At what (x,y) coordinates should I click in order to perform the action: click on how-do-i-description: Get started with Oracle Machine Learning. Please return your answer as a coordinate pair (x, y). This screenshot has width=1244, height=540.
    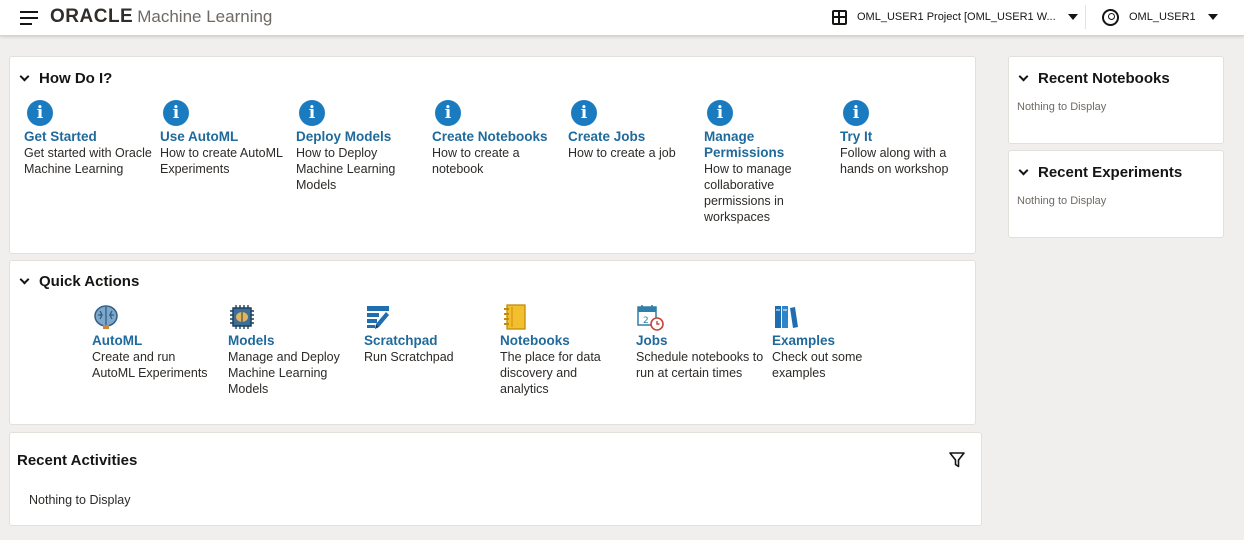
    Looking at the image, I should click on (88, 161).